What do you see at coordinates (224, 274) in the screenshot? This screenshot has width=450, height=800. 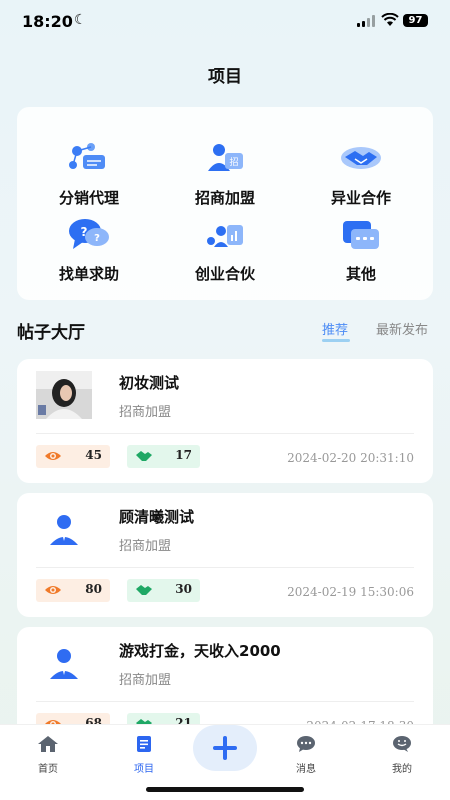 I see `category-label: 创业合伙` at bounding box center [224, 274].